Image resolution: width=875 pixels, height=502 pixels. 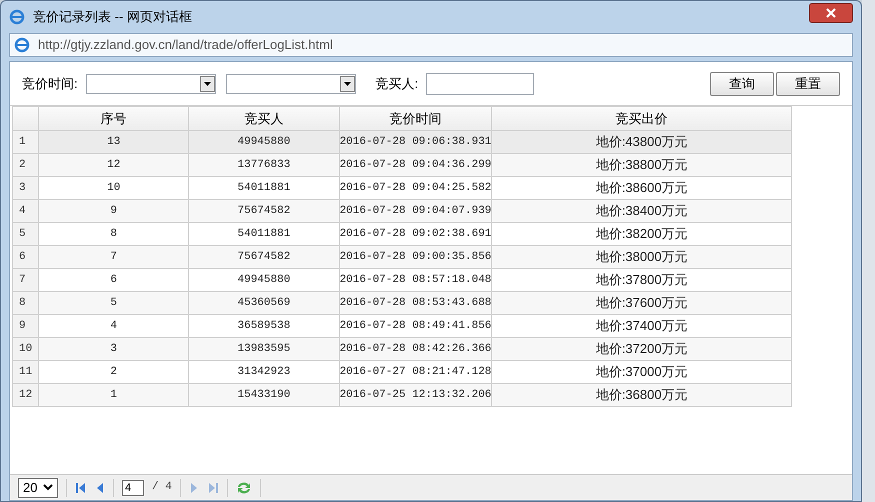 I want to click on close-icon, so click(x=831, y=13).